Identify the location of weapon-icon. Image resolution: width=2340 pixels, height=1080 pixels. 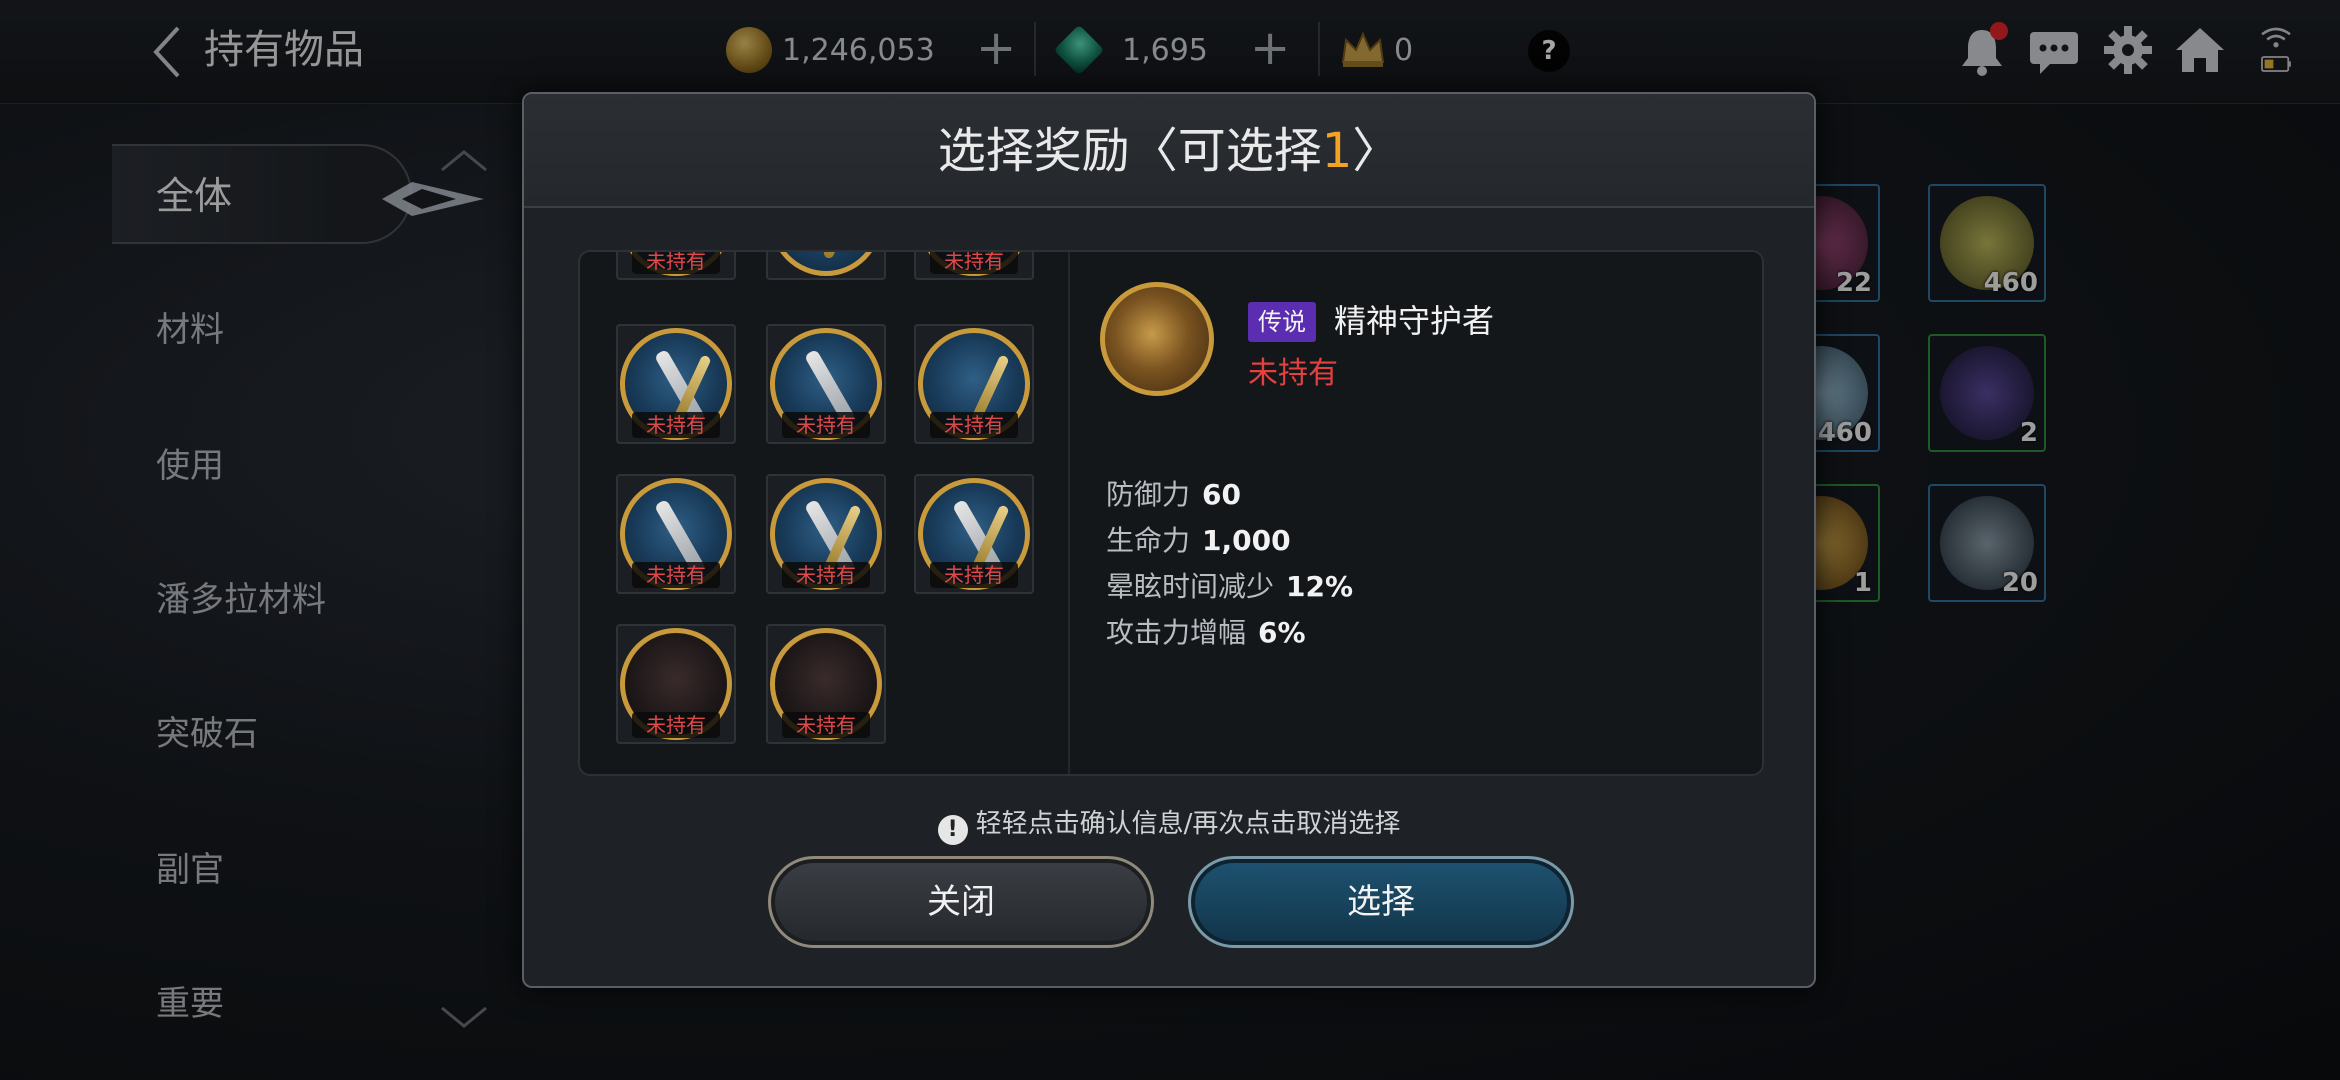
(826, 264).